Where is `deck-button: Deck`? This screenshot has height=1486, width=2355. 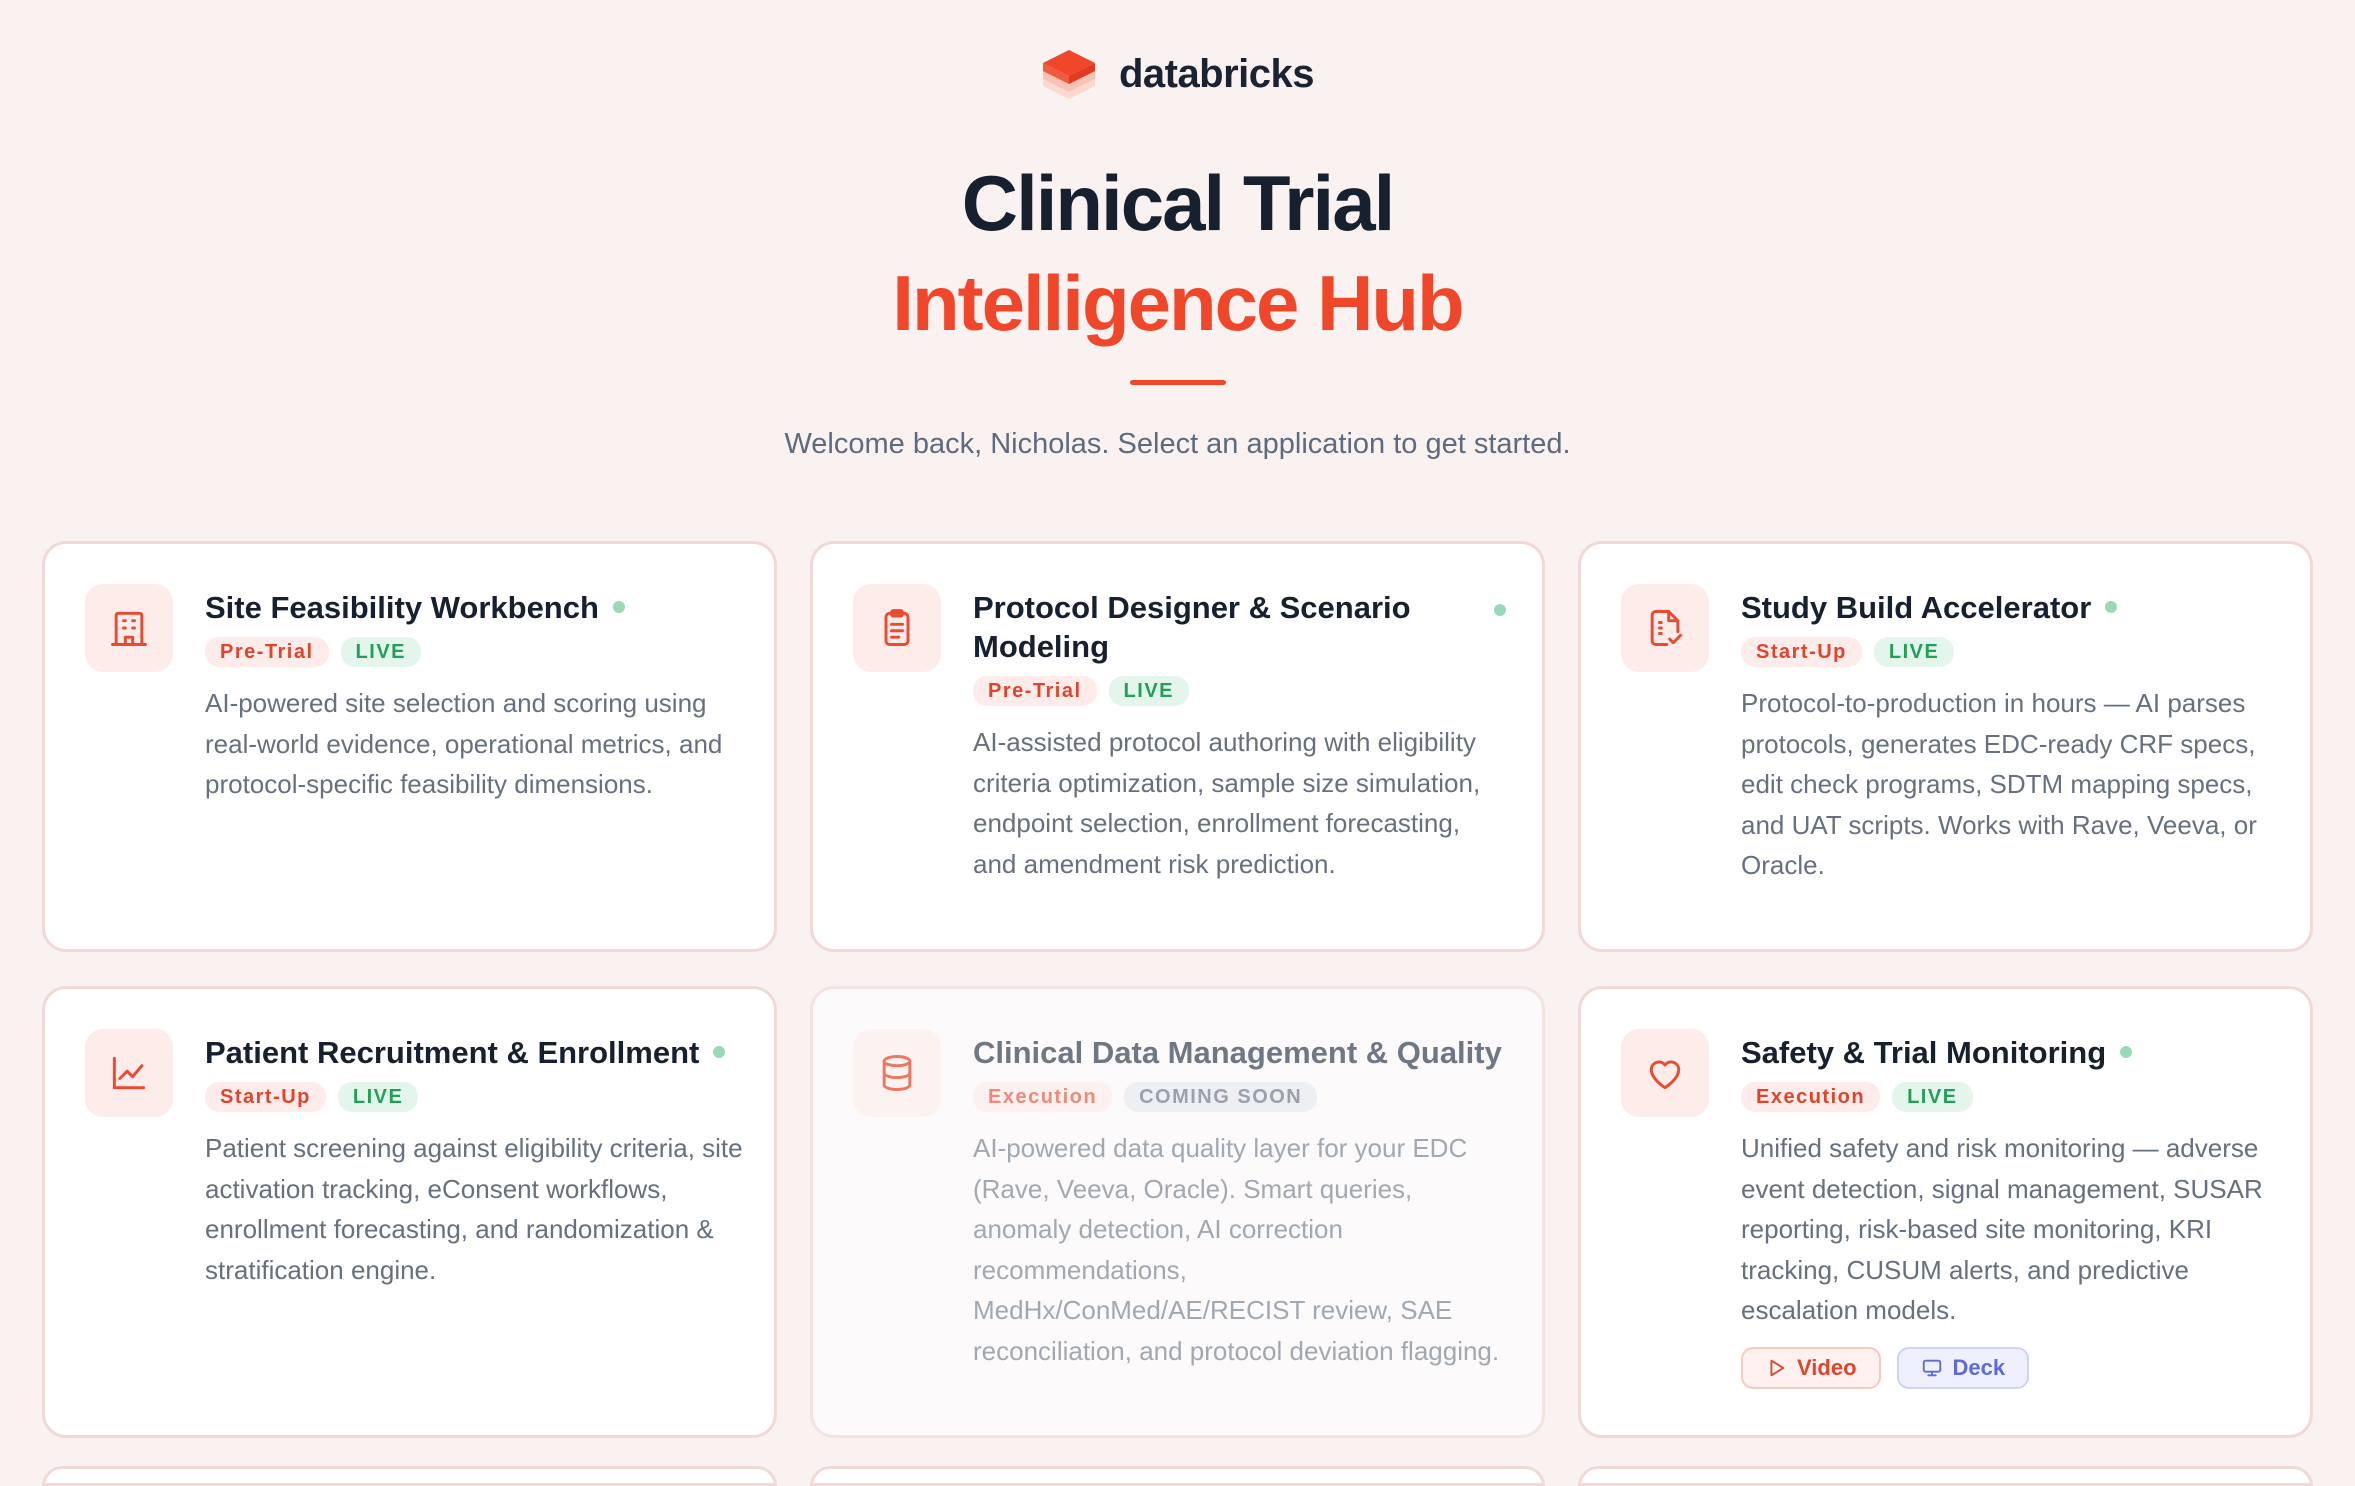 deck-button: Deck is located at coordinates (1963, 1367).